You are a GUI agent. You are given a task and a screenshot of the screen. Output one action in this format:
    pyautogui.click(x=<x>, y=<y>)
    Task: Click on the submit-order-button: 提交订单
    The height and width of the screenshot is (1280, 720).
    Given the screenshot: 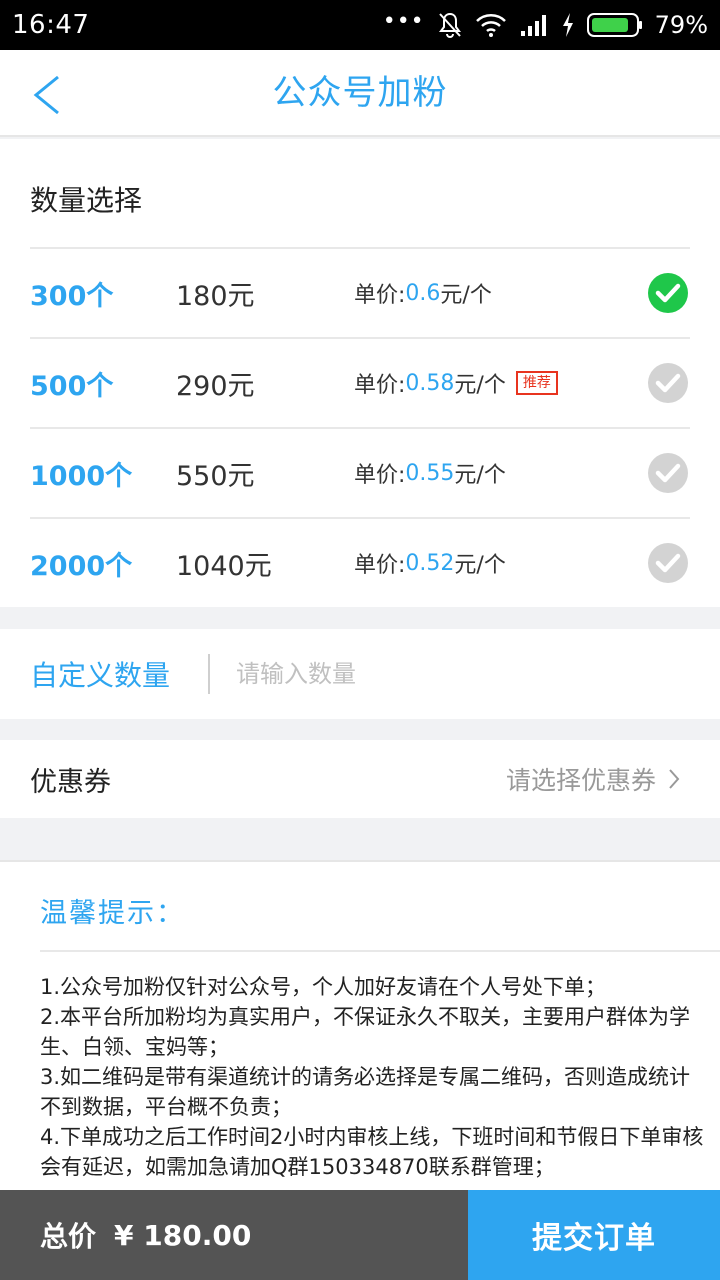 What is the action you would take?
    pyautogui.click(x=594, y=1235)
    